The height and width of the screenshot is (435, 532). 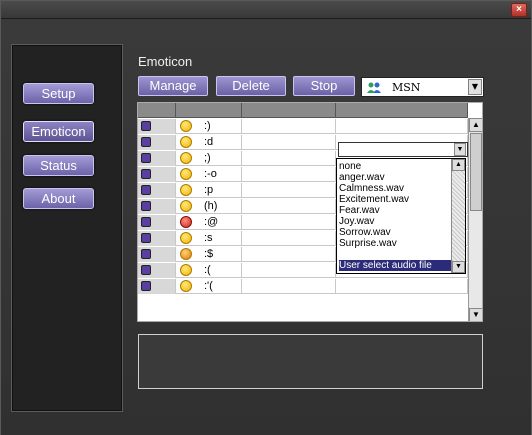 I want to click on stop-button: Stop, so click(x=324, y=86).